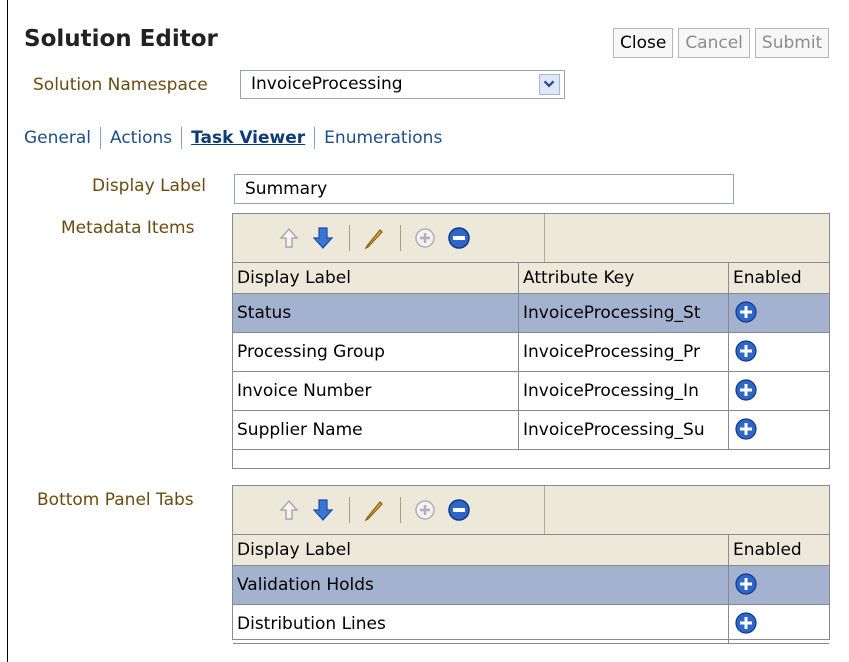  What do you see at coordinates (484, 189) in the screenshot?
I see `display-label-input: Summary` at bounding box center [484, 189].